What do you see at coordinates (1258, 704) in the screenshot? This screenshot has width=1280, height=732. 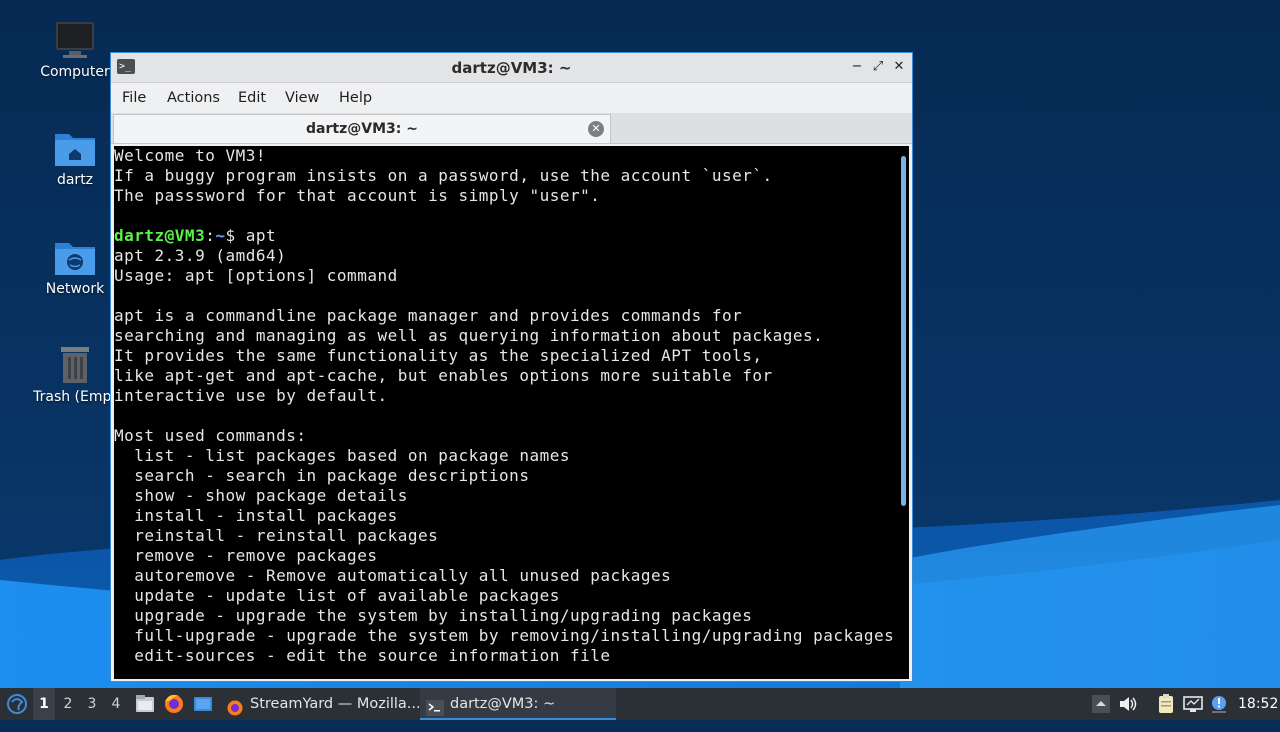 I see `clock: 18:52` at bounding box center [1258, 704].